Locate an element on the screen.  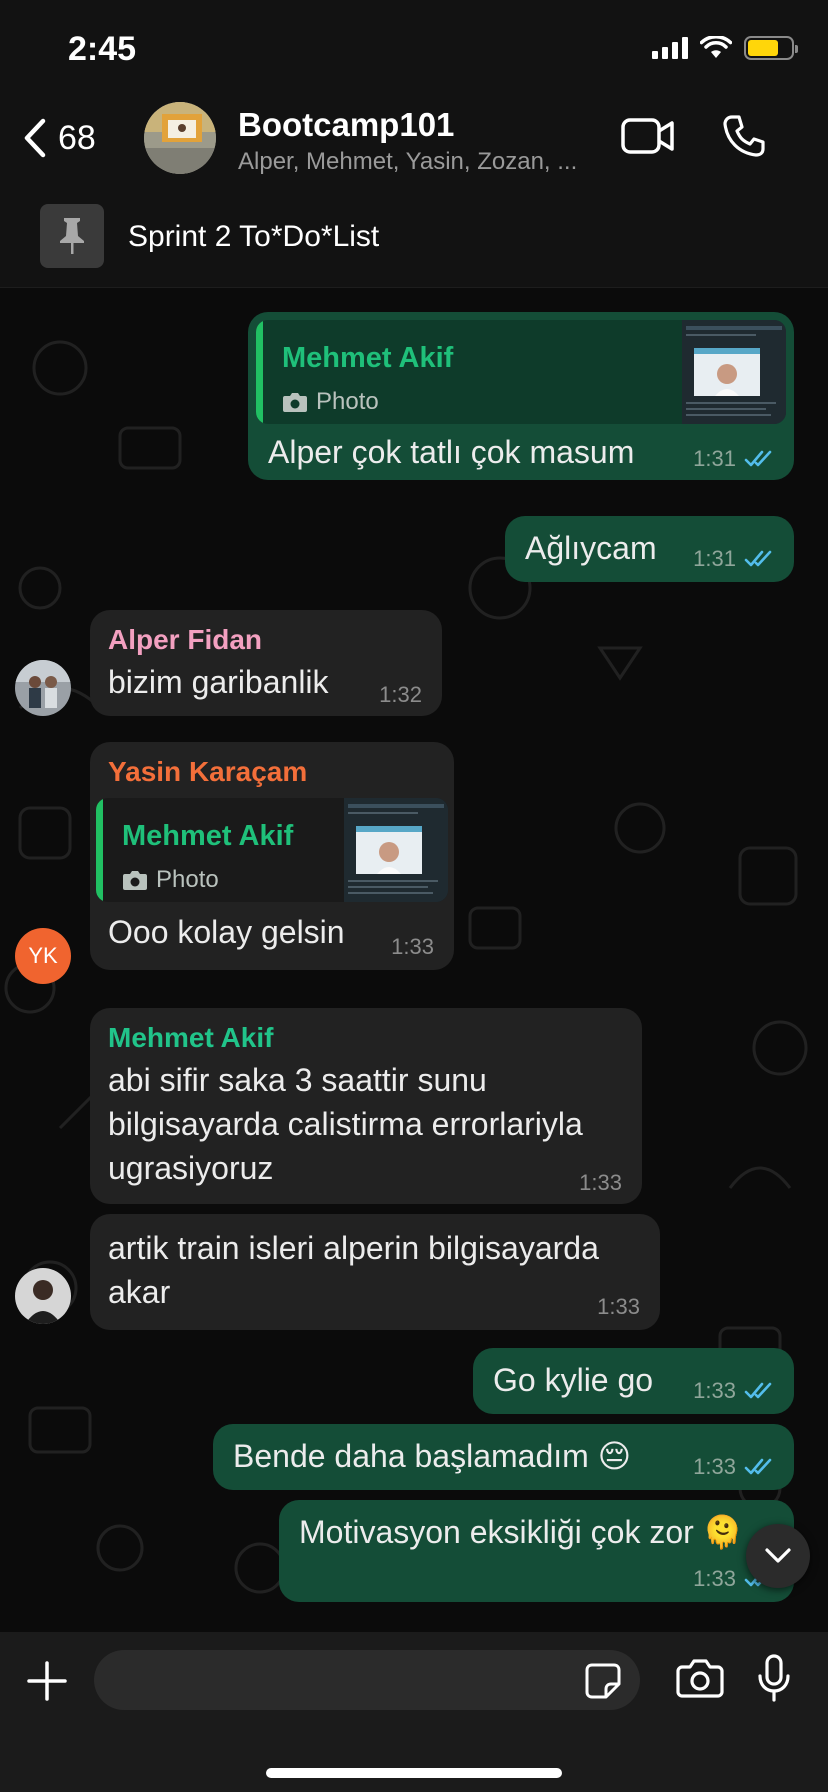
attach-plus-icon is located at coordinates (47, 1681).